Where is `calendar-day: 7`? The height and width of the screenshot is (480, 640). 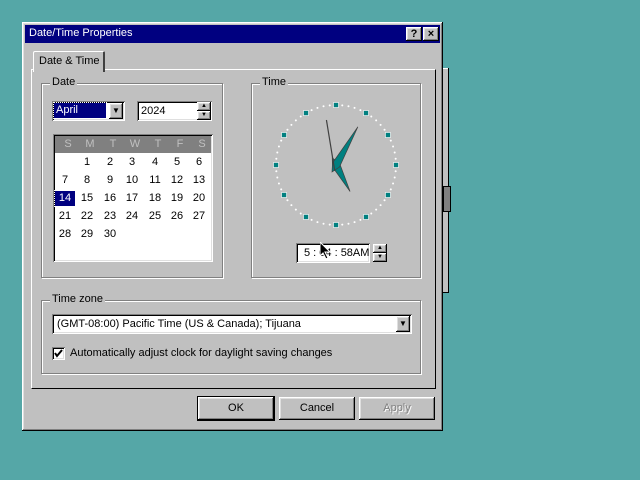
calendar-day: 7 is located at coordinates (65, 180).